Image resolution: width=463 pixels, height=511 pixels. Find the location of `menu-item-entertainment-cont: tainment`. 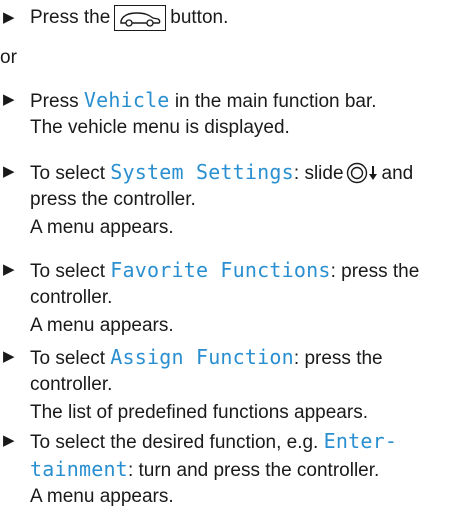

menu-item-entertainment-cont: tainment is located at coordinates (79, 469).